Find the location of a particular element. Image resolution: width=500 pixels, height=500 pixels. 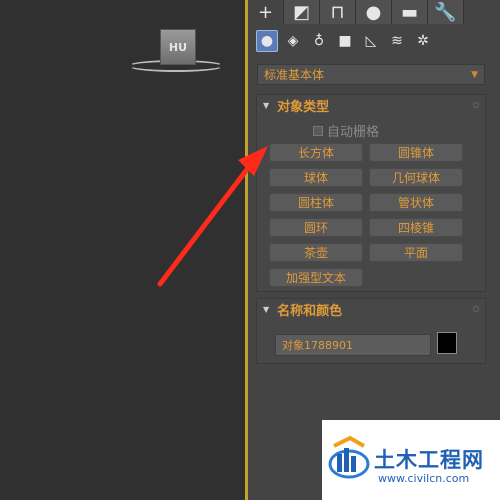

watermark: 土木工程网 www.civilcn.com is located at coordinates (411, 460).